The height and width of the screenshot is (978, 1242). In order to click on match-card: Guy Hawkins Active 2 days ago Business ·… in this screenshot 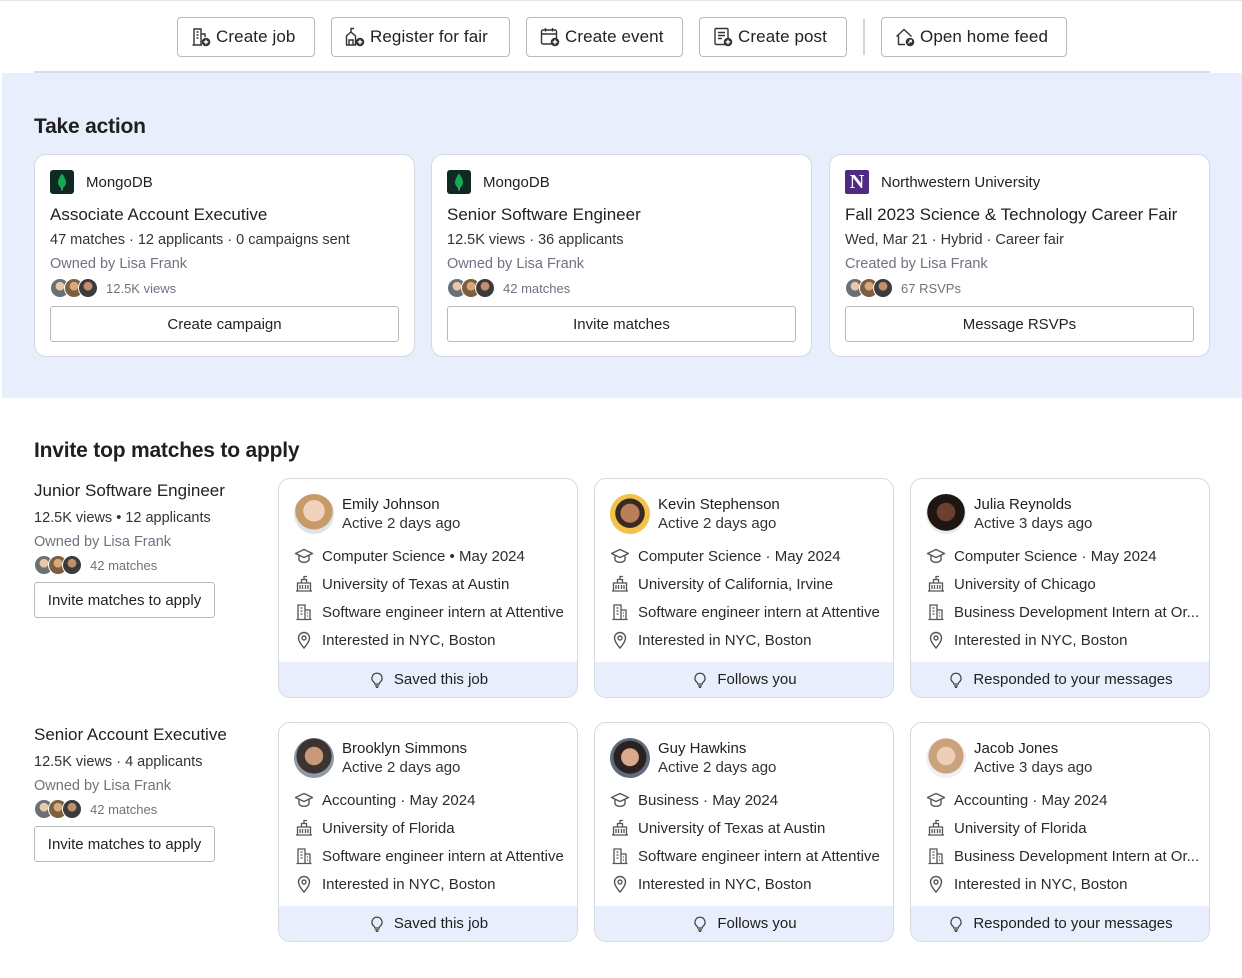, I will do `click(744, 832)`.